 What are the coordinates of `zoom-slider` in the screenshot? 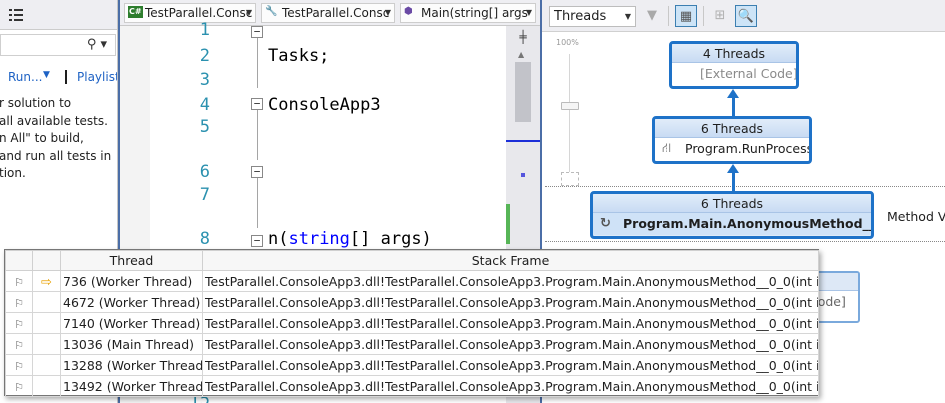 It's located at (570, 106).